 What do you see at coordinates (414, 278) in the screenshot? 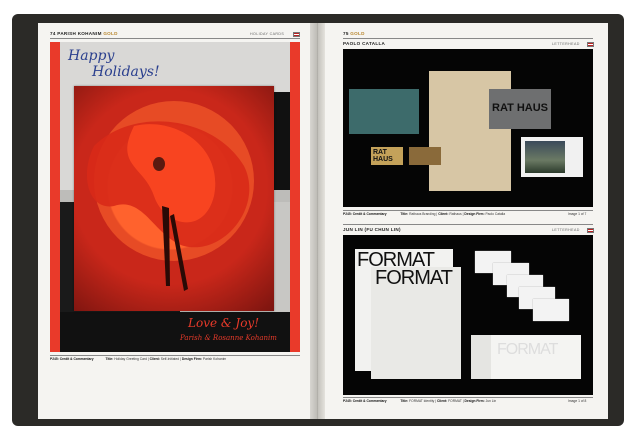
I see `format-wordmark-2: FORMAT` at bounding box center [414, 278].